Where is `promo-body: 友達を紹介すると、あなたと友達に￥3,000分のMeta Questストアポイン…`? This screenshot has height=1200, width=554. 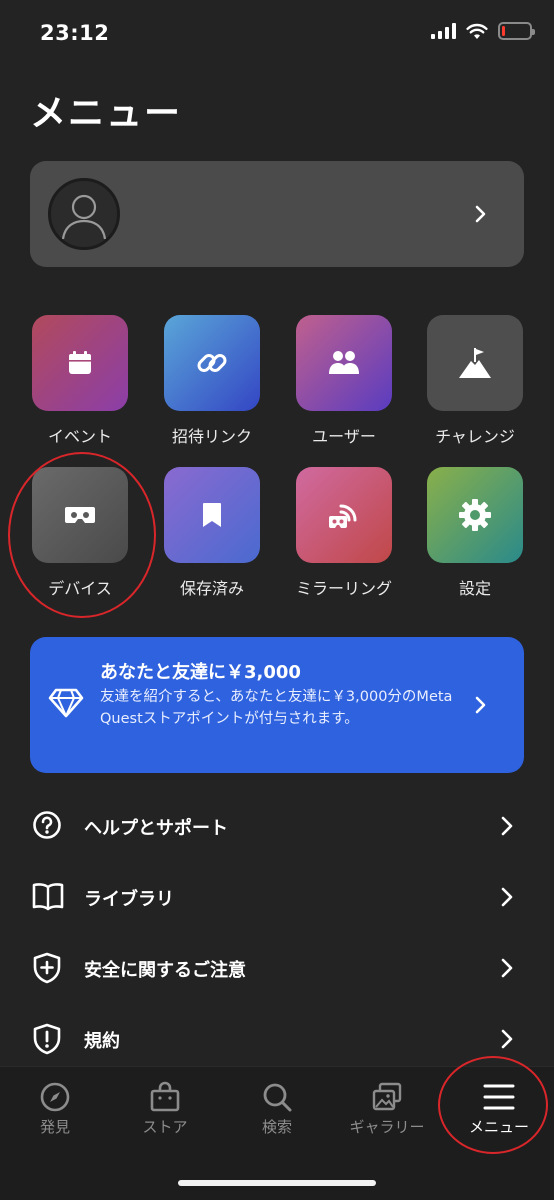 promo-body: 友達を紹介すると、あなたと友達に￥3,000分のMeta Questストアポイン… is located at coordinates (276, 708).